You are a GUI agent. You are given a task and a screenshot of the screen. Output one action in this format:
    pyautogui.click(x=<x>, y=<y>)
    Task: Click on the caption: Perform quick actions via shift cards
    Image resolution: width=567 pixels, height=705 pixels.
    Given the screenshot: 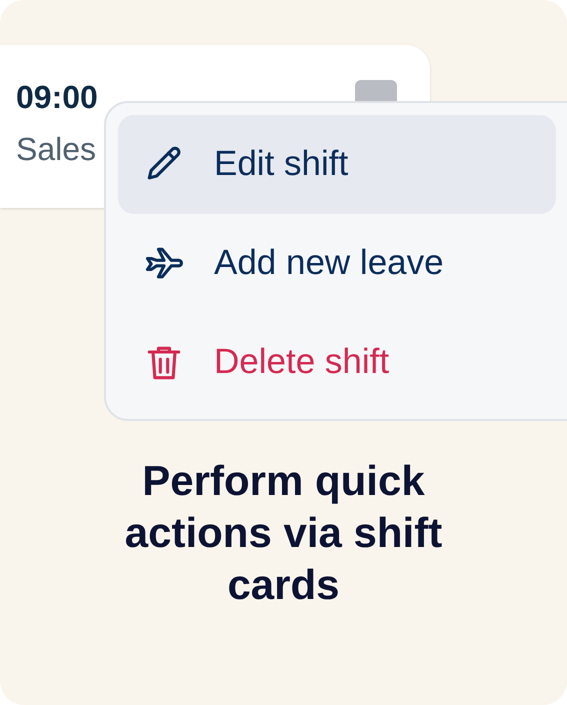 What is the action you would take?
    pyautogui.click(x=284, y=533)
    